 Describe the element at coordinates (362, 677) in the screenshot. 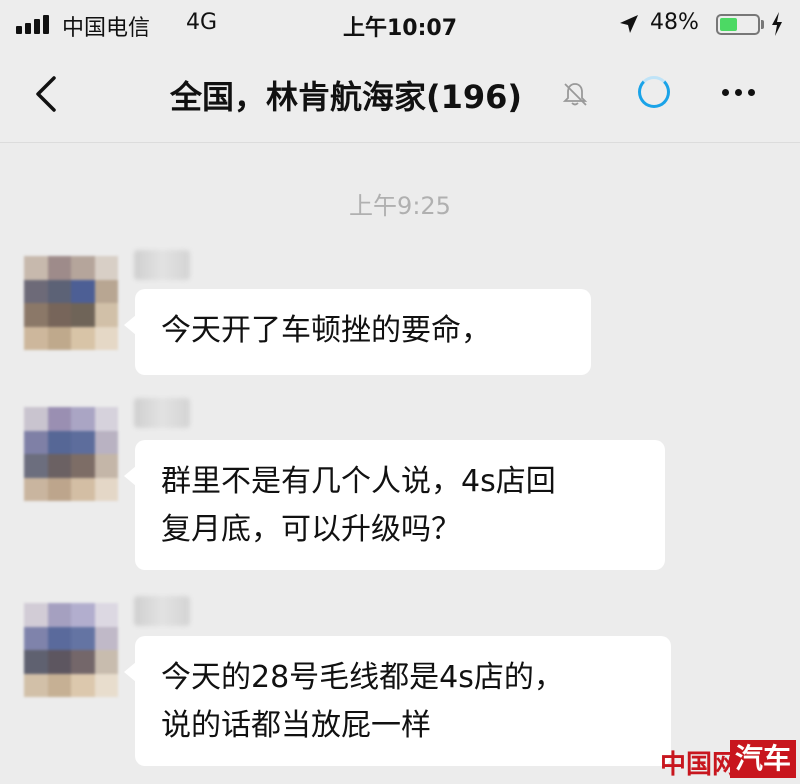

I see `message-text: 今天的28号毛线都是4s店的，` at that location.